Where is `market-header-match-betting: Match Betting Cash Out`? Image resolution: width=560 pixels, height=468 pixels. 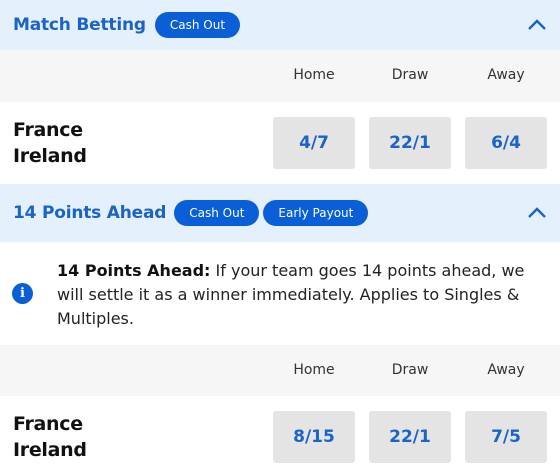 market-header-match-betting: Match Betting Cash Out is located at coordinates (280, 25).